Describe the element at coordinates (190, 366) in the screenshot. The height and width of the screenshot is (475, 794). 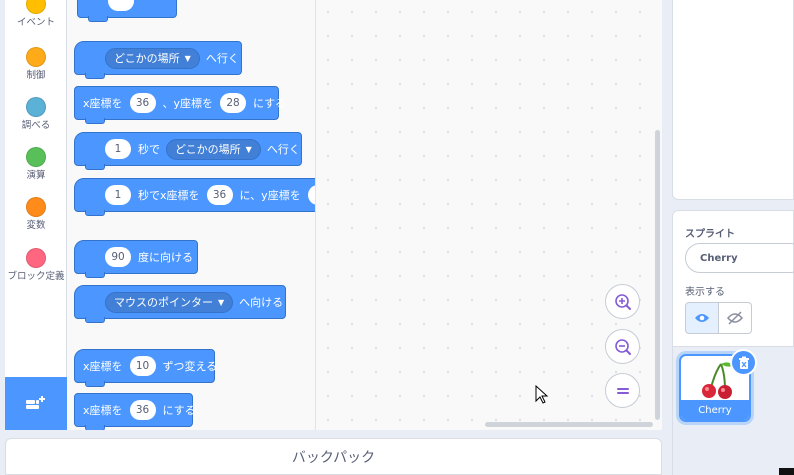
I see `block-text: ずつ変える` at that location.